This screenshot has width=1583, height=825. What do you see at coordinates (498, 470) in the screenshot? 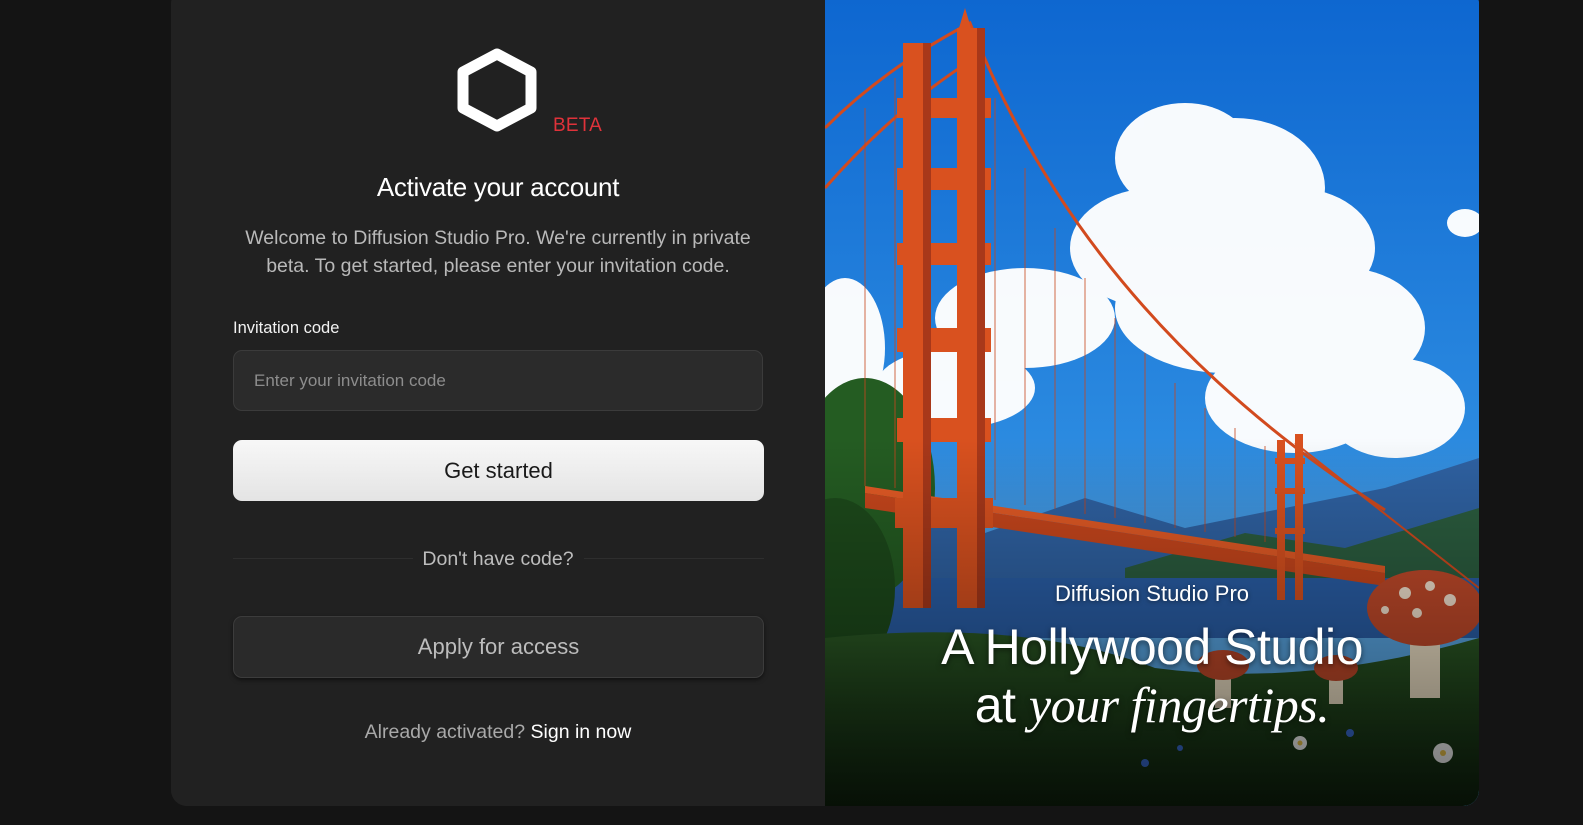
I see `get-started-button: Get started` at bounding box center [498, 470].